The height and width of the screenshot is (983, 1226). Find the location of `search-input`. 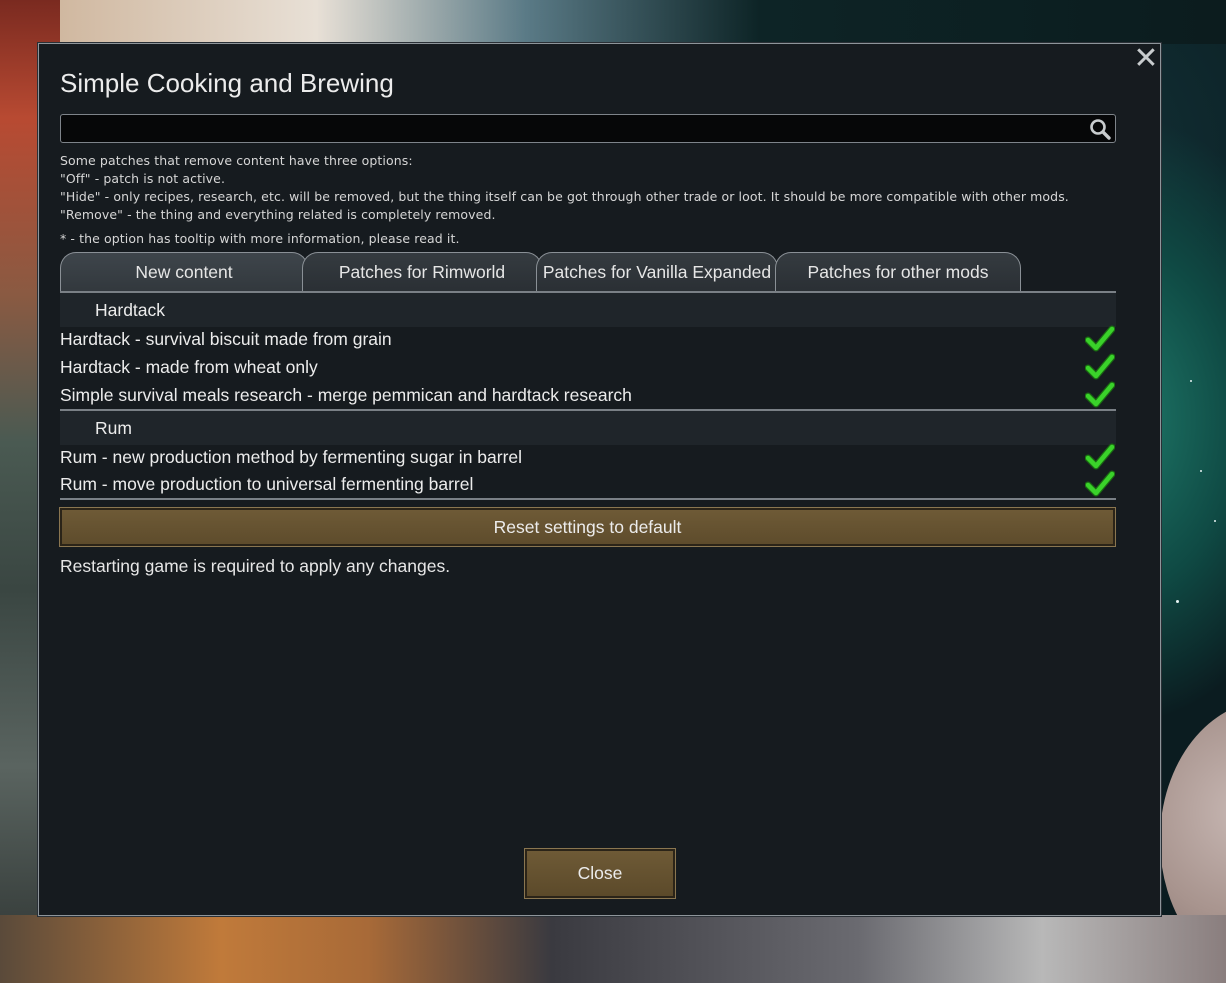

search-input is located at coordinates (588, 128).